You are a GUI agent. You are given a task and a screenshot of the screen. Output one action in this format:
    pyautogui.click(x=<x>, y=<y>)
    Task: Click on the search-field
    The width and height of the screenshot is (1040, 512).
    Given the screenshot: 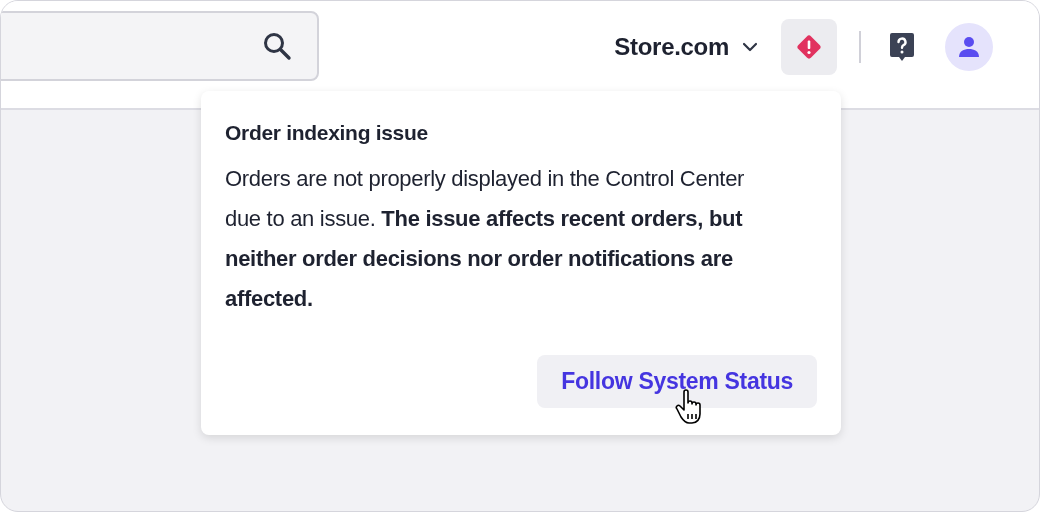 What is the action you would take?
    pyautogui.click(x=160, y=45)
    